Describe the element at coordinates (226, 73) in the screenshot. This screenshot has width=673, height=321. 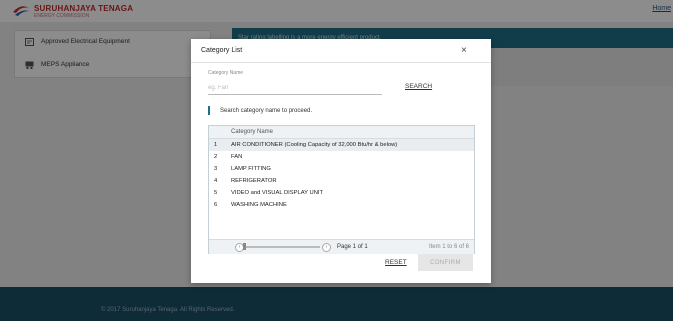
I see `category-name-label: Category Name` at that location.